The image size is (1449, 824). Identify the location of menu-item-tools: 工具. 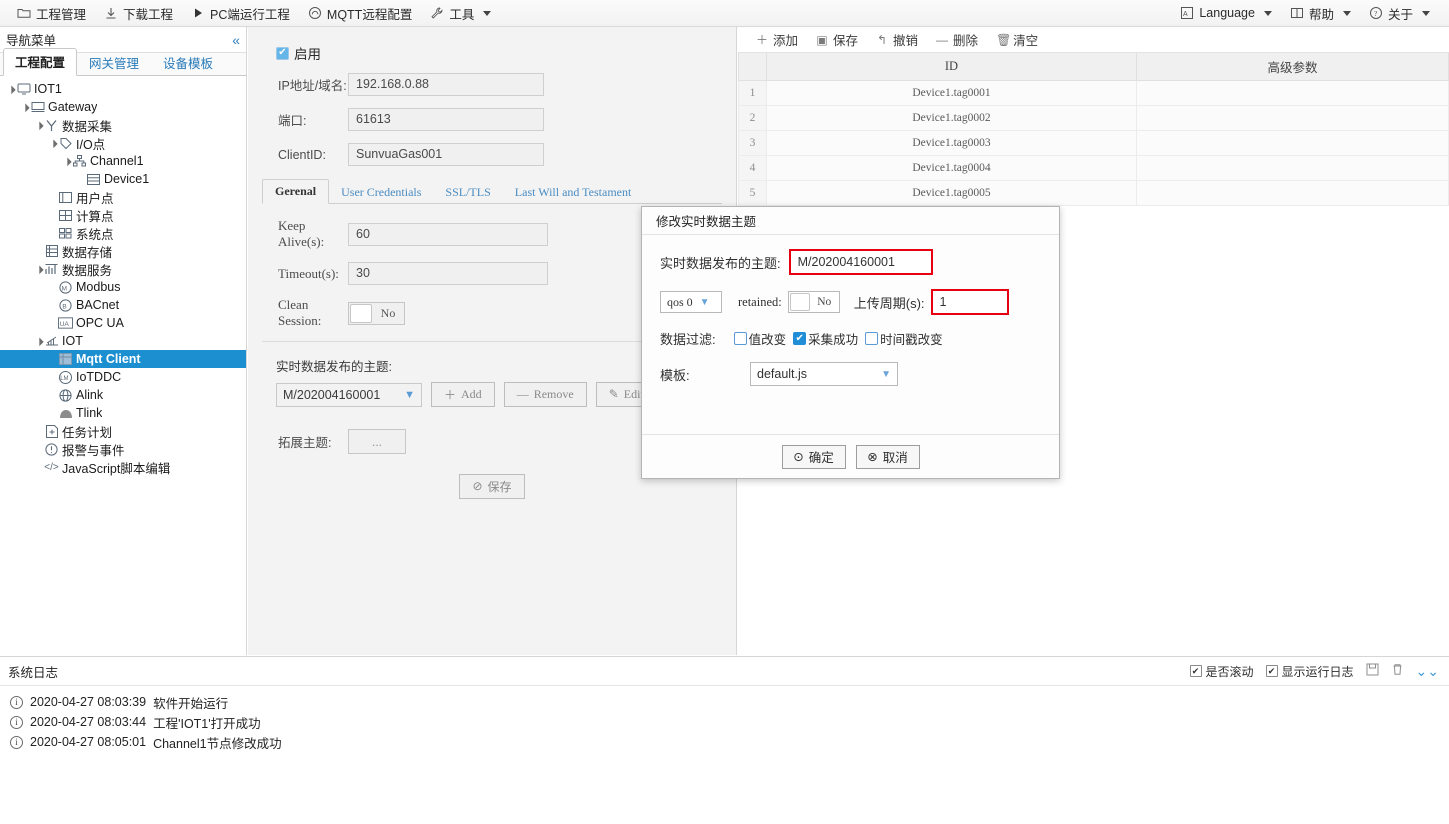
(460, 13).